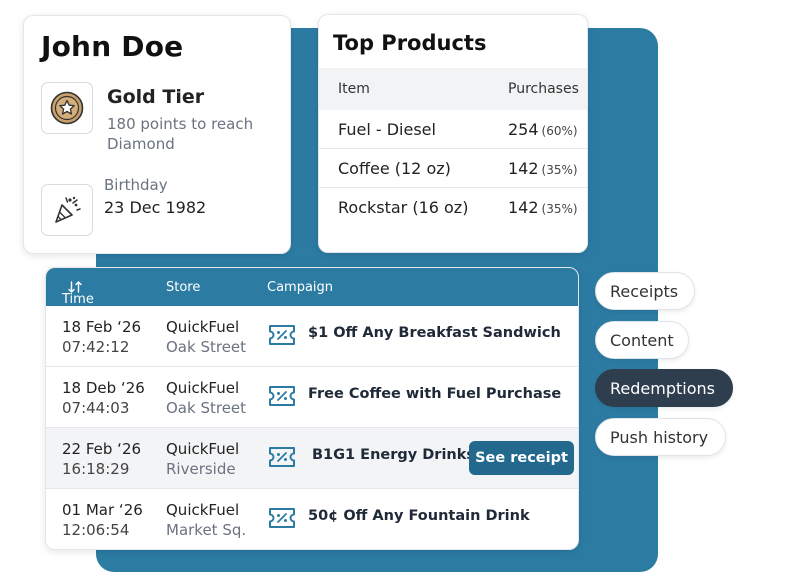  I want to click on tab-redemptions: Redemptions, so click(664, 388).